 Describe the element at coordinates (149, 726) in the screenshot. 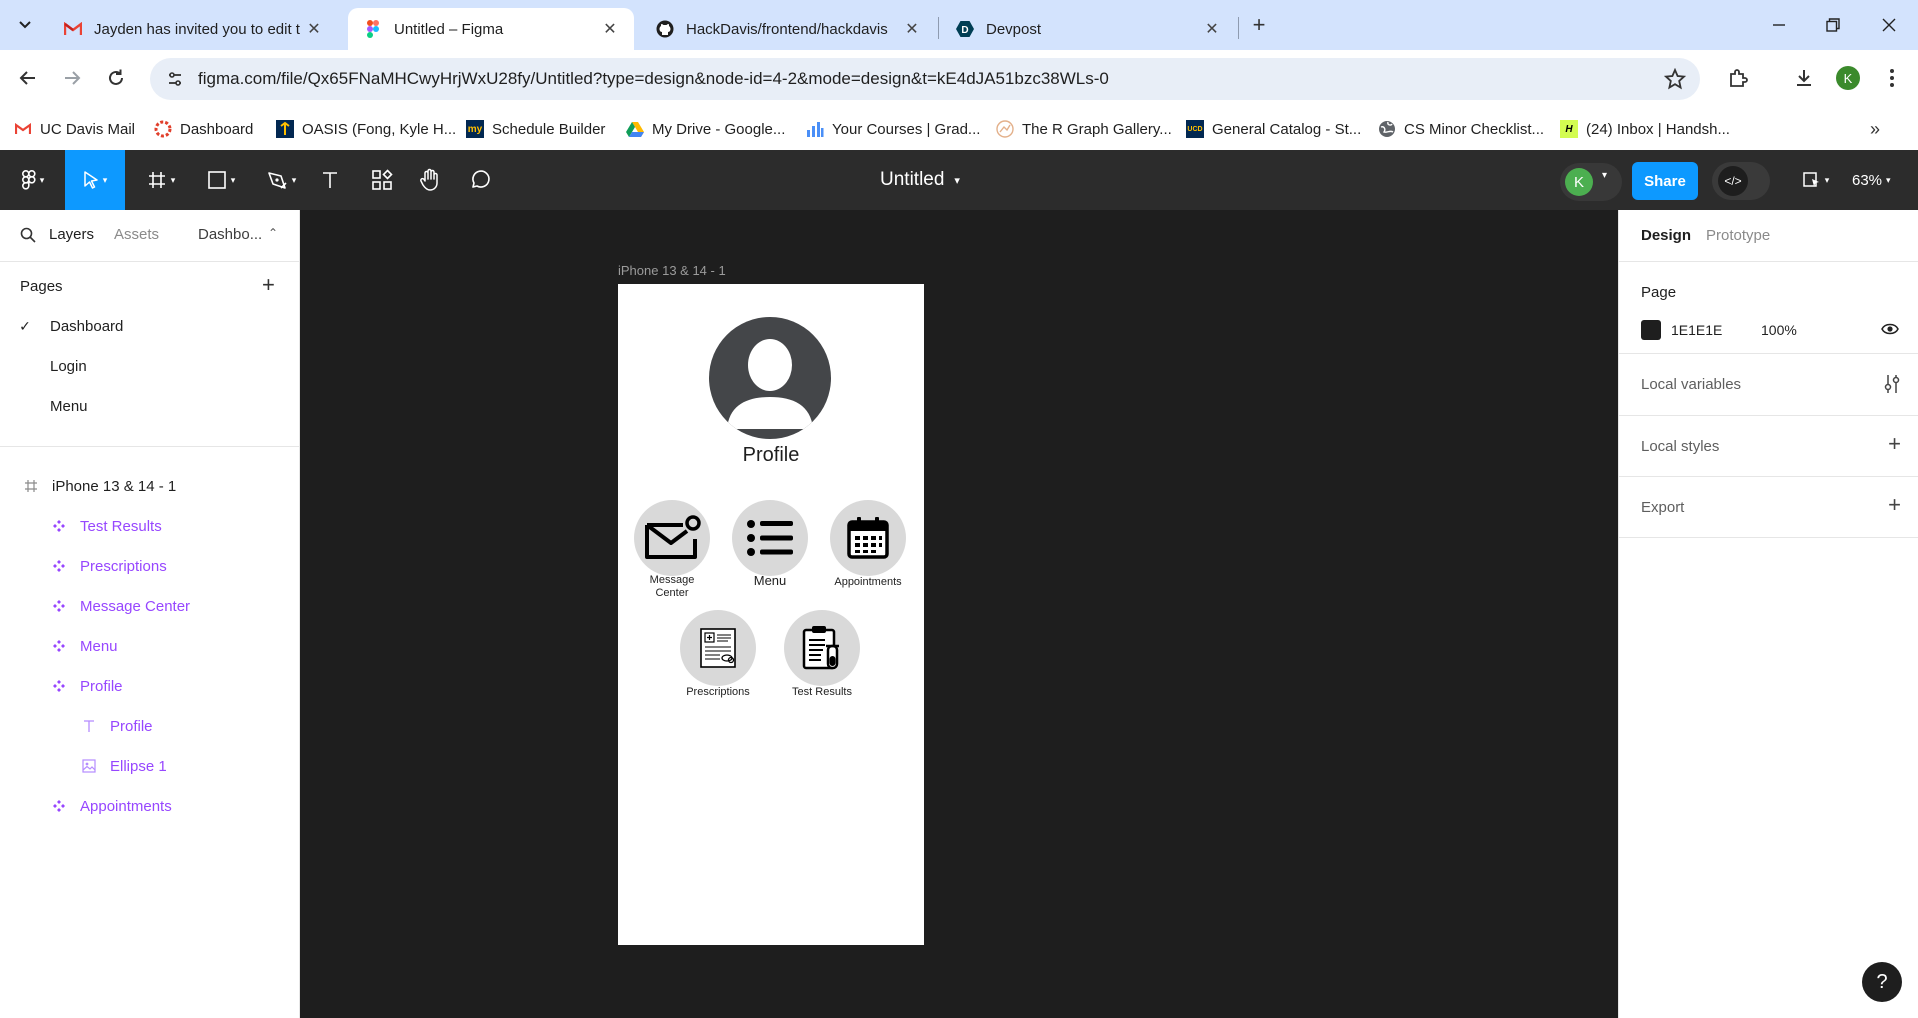

I see `layer-profile-text: Profile` at that location.